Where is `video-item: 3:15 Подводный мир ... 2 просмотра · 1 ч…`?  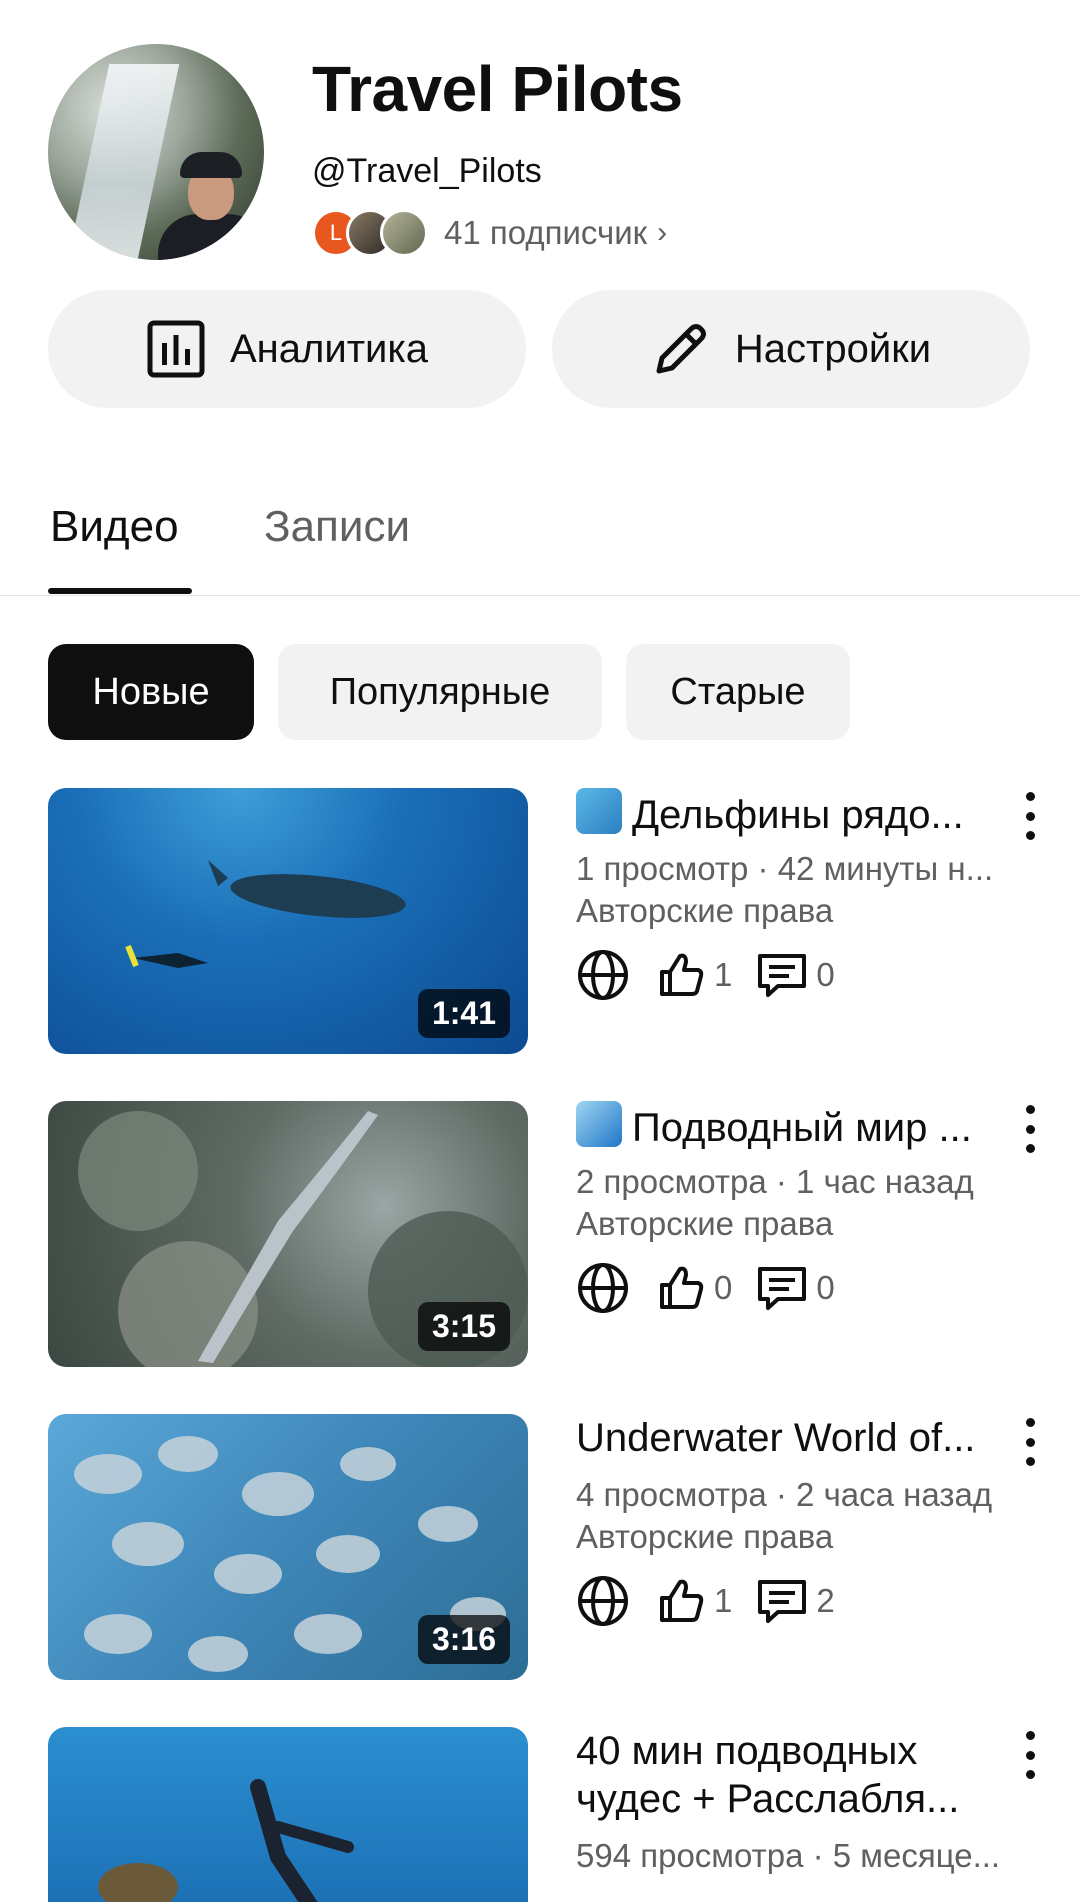 video-item: 3:15 Подводный мир ... 2 просмотра · 1 ч… is located at coordinates (540, 1234).